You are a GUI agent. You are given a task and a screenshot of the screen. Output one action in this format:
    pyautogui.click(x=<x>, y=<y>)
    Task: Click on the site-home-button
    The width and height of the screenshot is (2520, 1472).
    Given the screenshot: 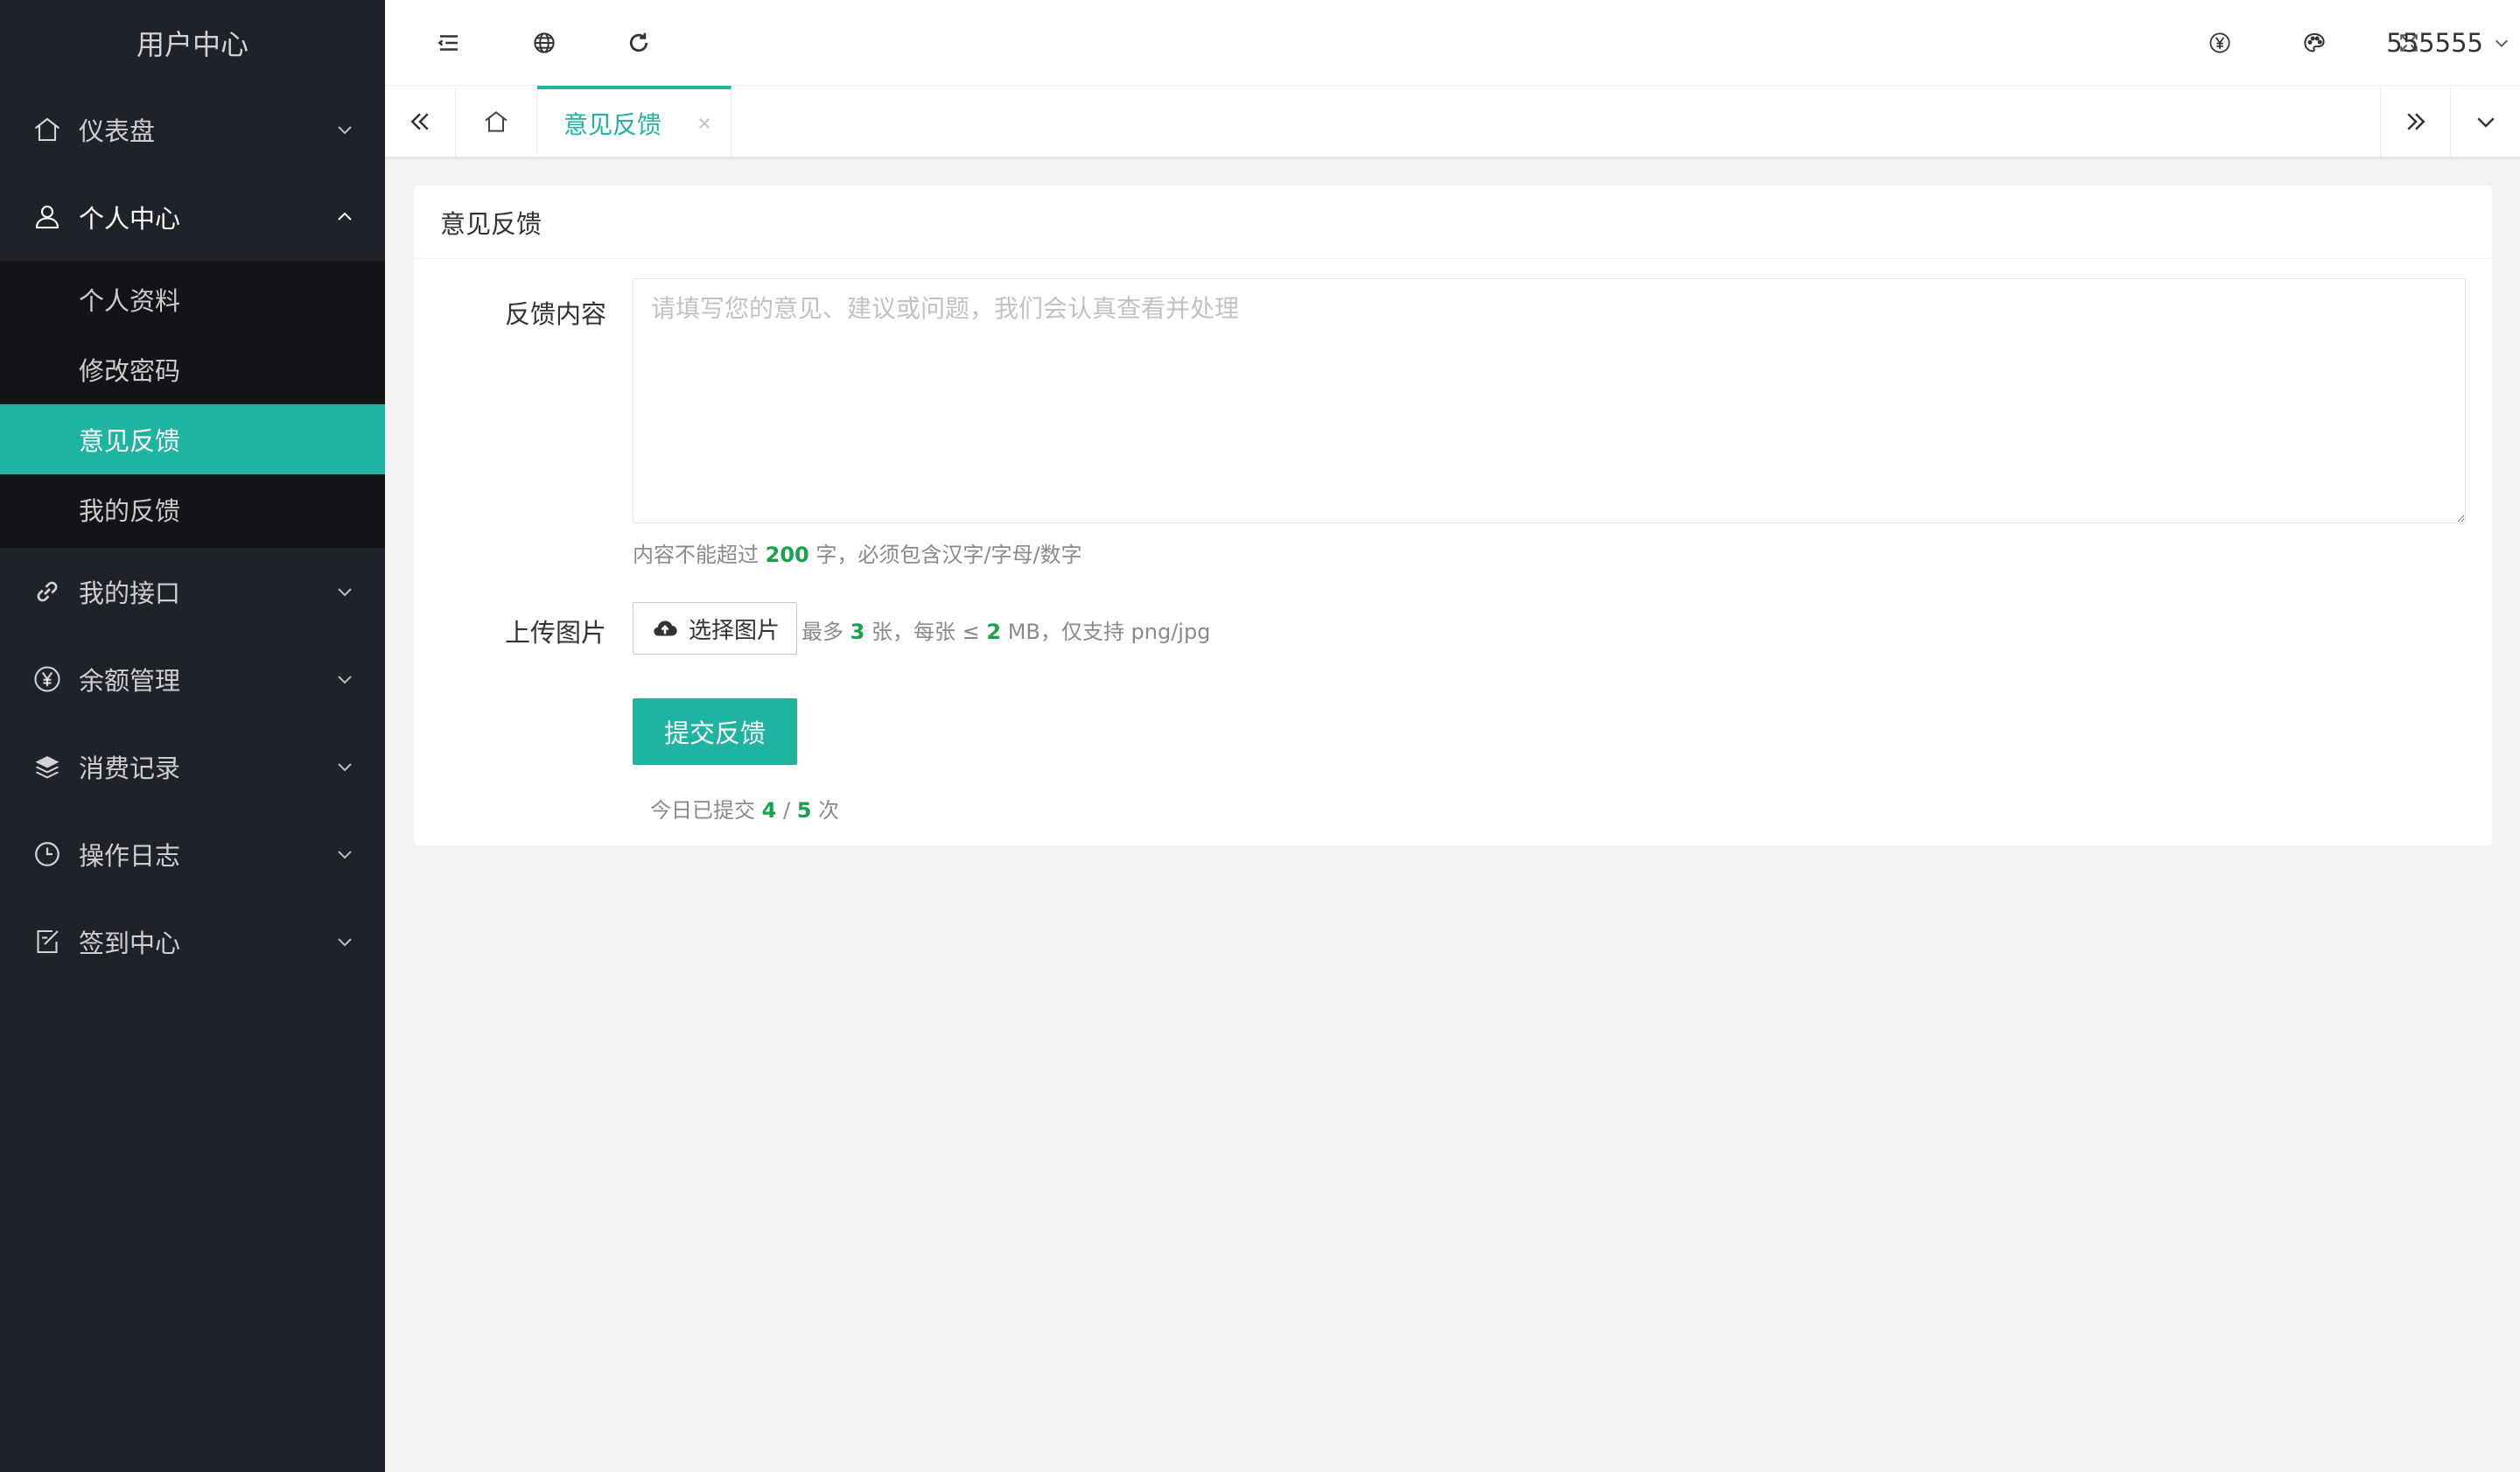 What is the action you would take?
    pyautogui.click(x=544, y=43)
    